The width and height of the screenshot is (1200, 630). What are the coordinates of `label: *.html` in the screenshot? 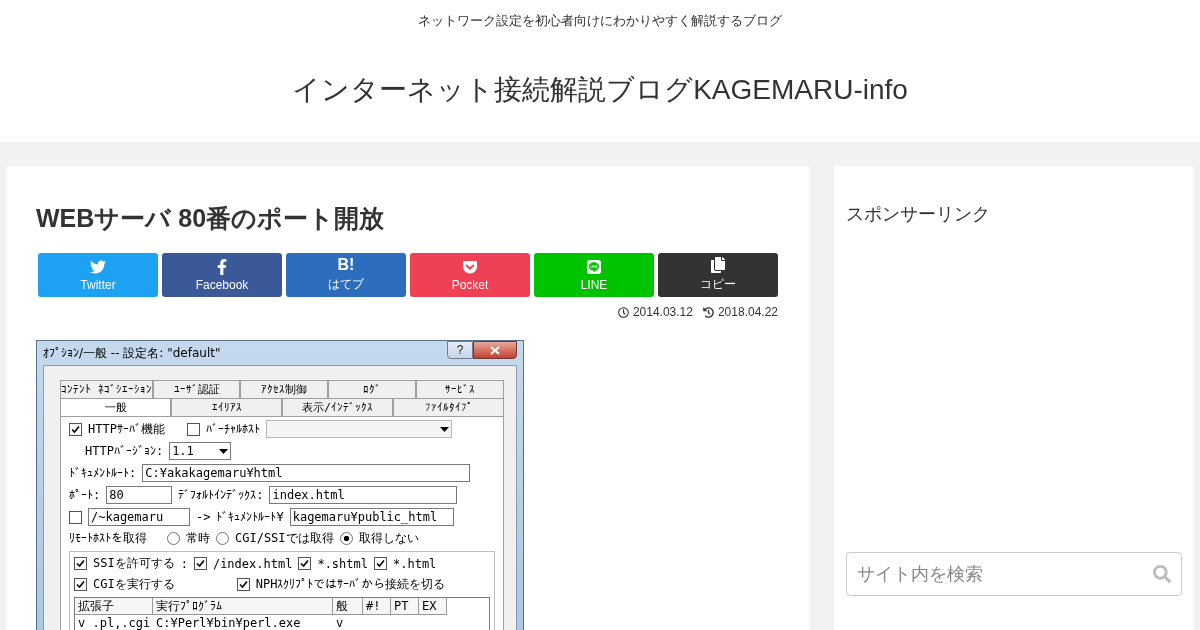 It's located at (415, 563).